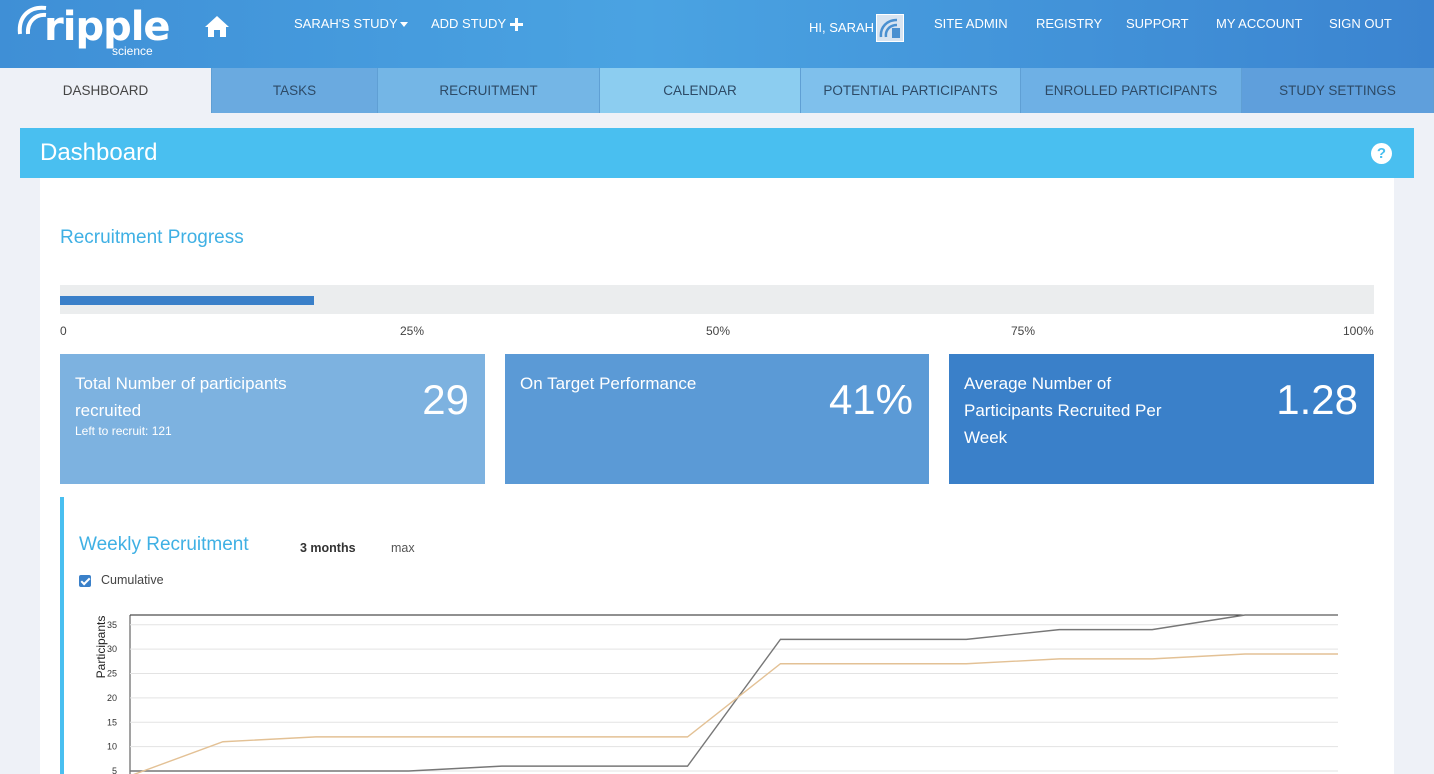  I want to click on logo-subtitle: science, so click(132, 51).